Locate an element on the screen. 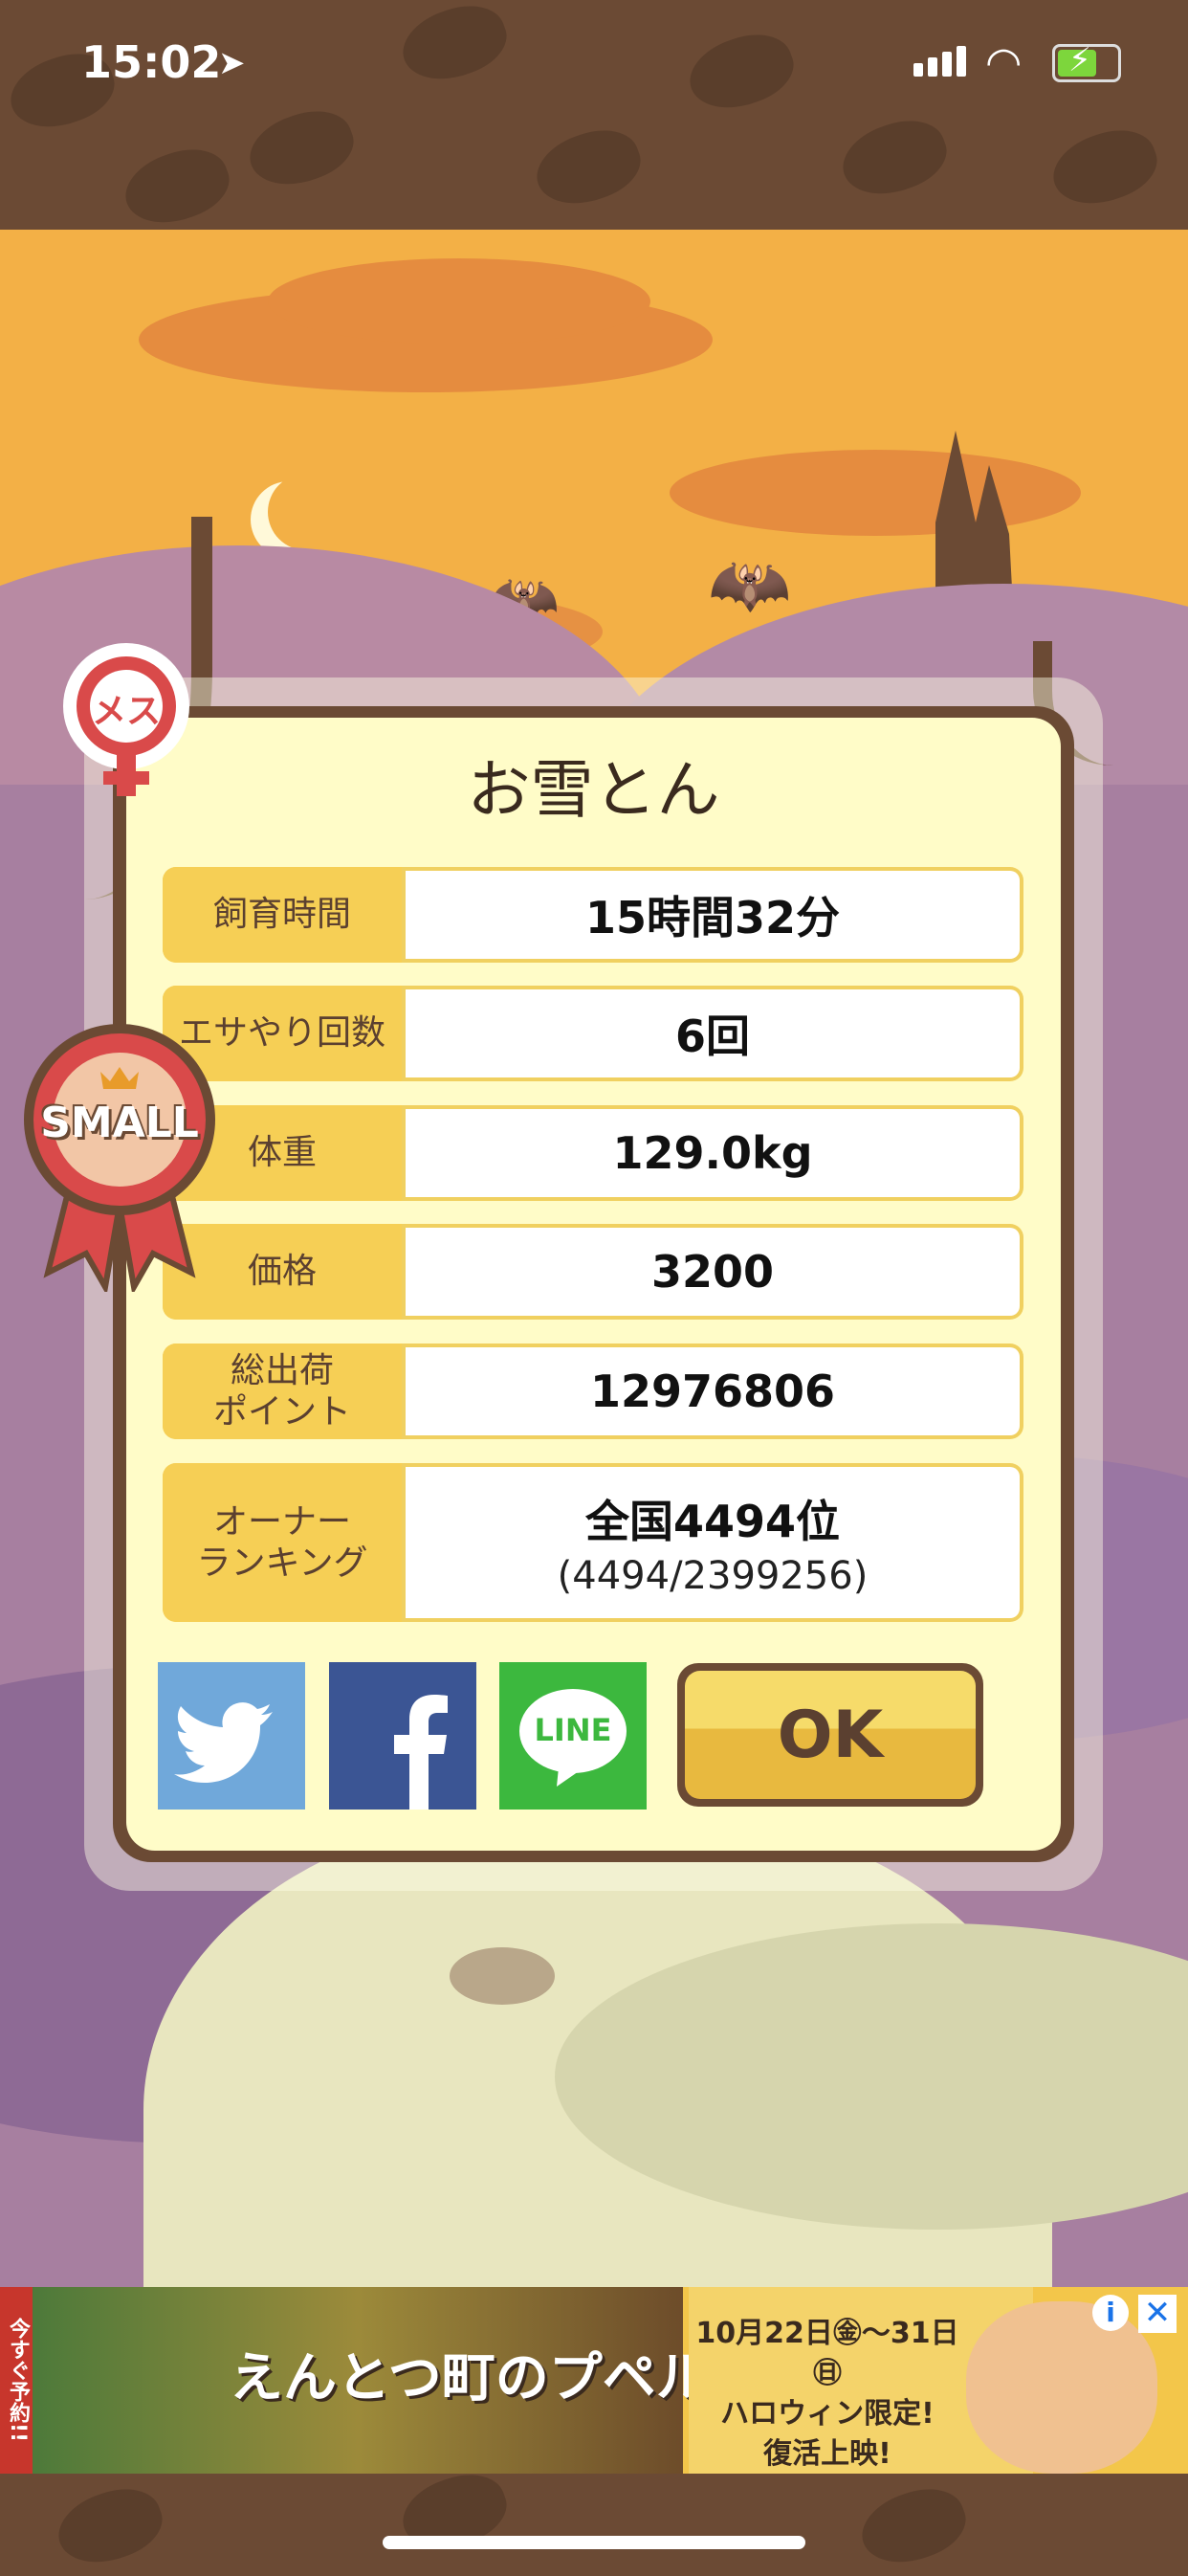 This screenshot has width=1188, height=2576. stat-row-feeding-count: エサやり回数 6回 is located at coordinates (593, 1033).